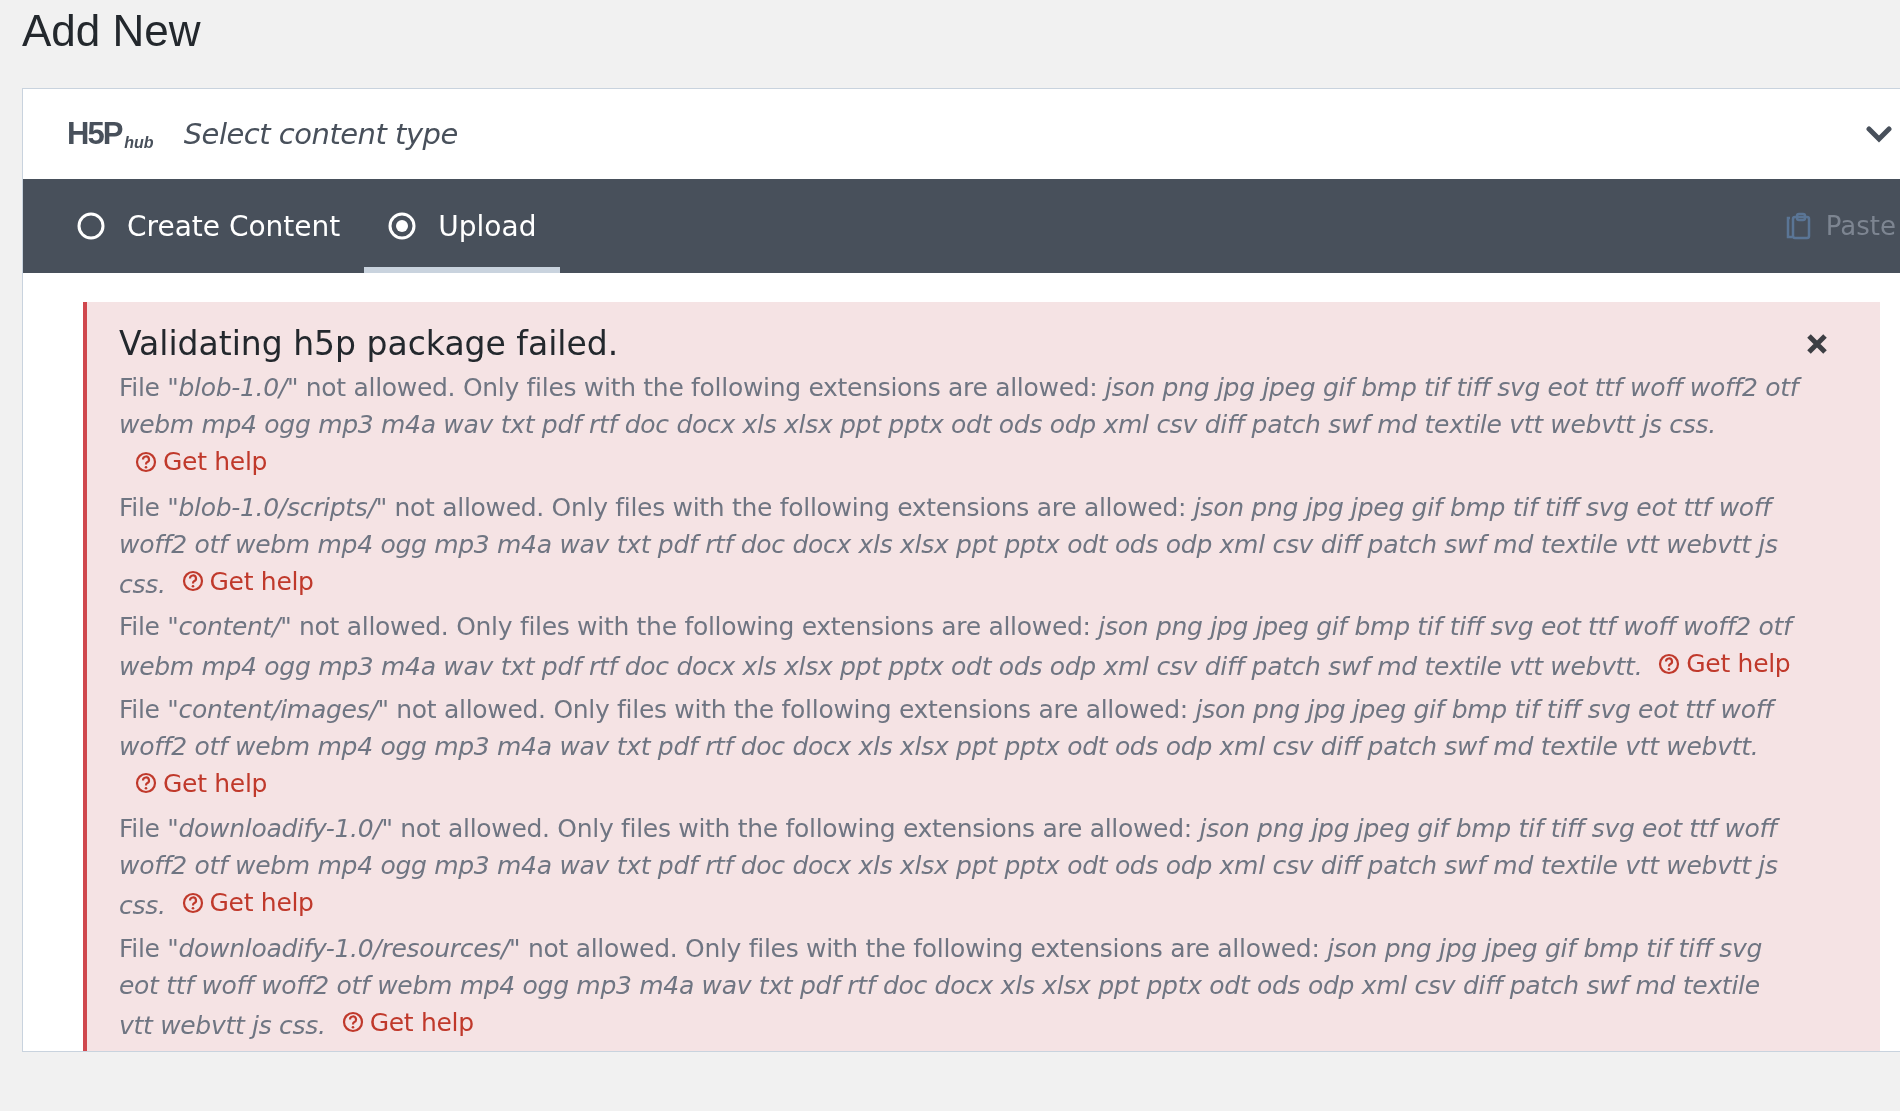  I want to click on error-message: File "blob-1.0/" not allowed. Only files with the following extensions are allowed: json png jpg jpeg gif bmp tif tiff svg eot ttf woff woff2 otf webm mp4 ogg mp3 m4a wav txt pdf rtf doc docx xls xlsx ppt pptx odt ods odp xml csv diff patch swf md textile vtt webvtt js css. Get help, so click(999, 426).